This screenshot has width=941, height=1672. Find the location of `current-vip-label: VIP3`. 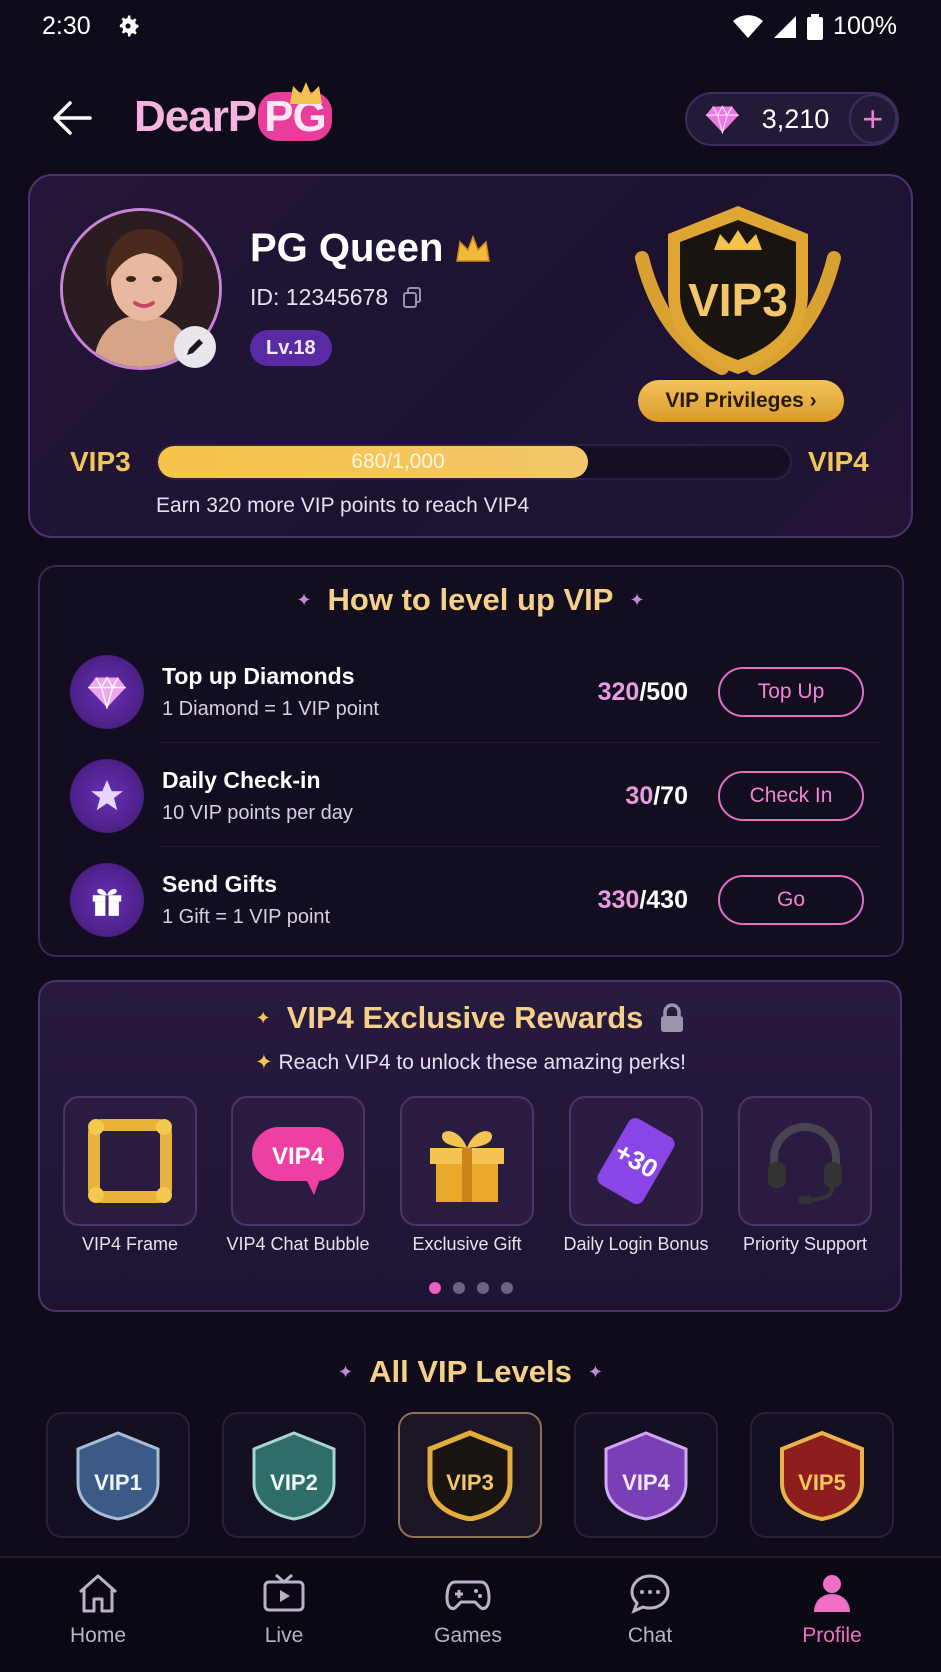

current-vip-label: VIP3 is located at coordinates (100, 461).